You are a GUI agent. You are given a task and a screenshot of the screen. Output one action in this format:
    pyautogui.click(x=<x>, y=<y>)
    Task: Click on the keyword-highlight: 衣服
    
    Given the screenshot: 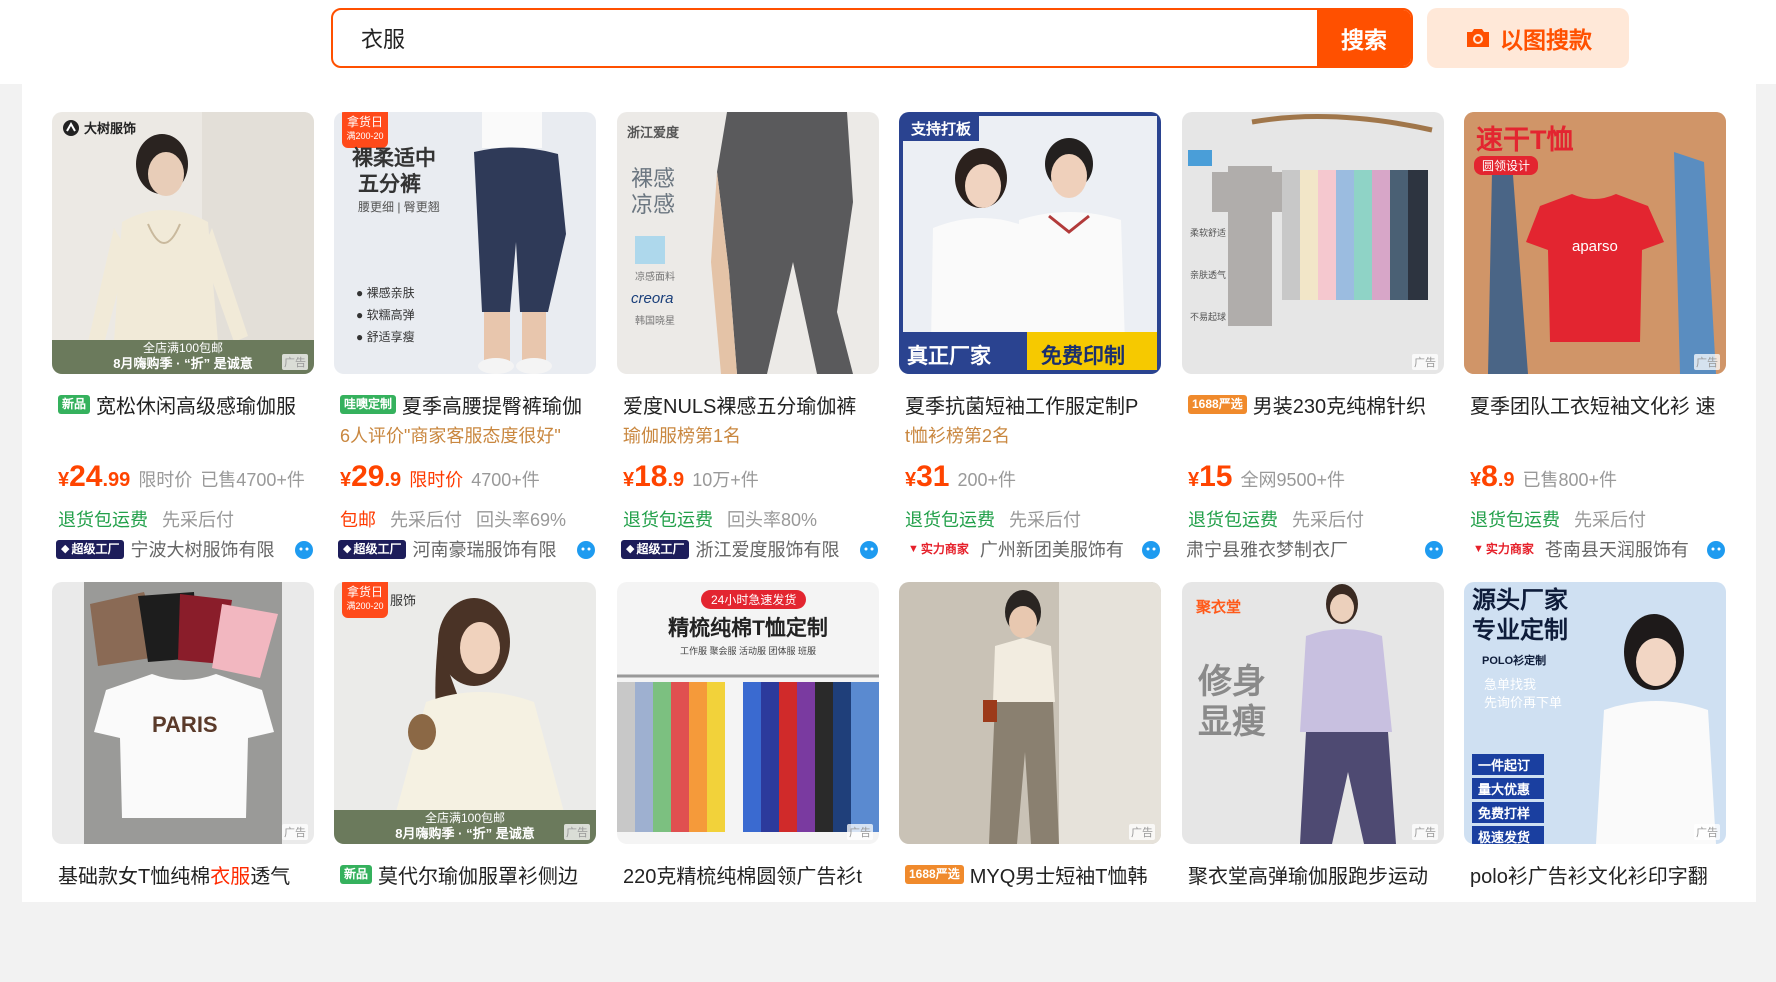 What is the action you would take?
    pyautogui.click(x=230, y=876)
    